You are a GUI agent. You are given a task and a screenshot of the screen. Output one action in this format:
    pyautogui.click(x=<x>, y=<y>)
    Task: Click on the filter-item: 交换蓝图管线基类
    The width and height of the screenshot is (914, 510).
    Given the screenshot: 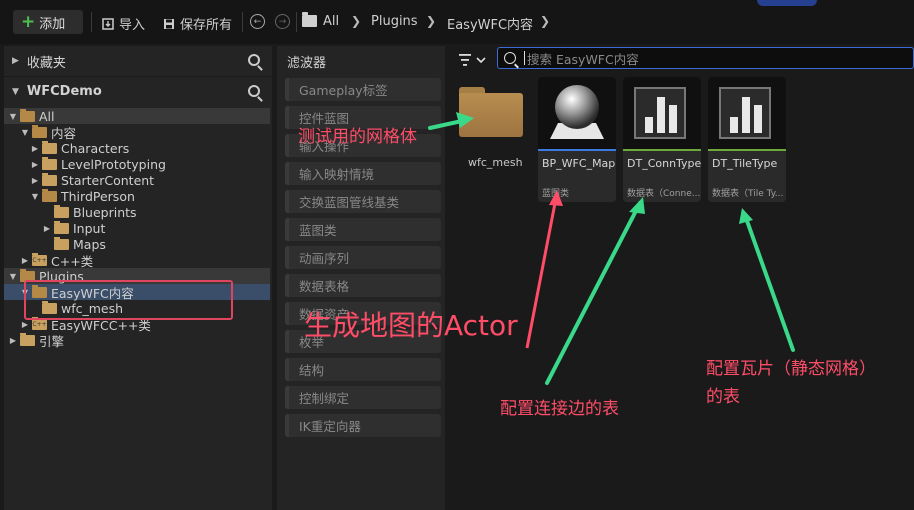 What is the action you would take?
    pyautogui.click(x=363, y=201)
    